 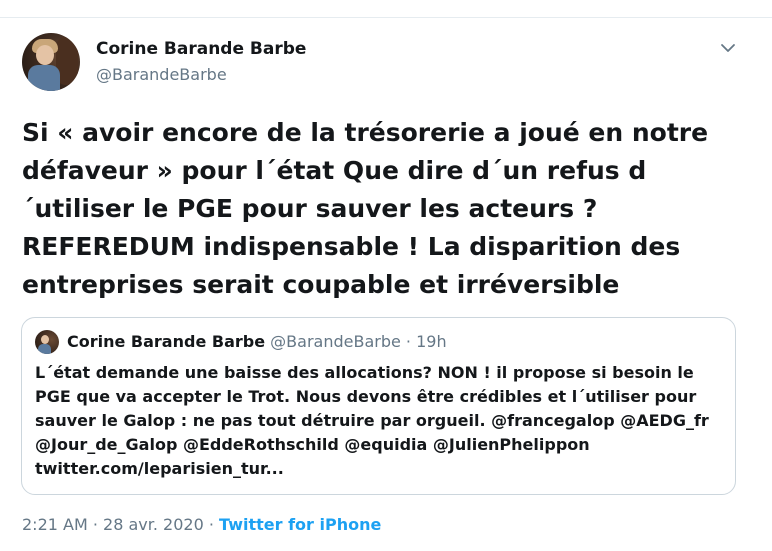 I want to click on author-handle: @BarandeBarbe, so click(x=161, y=74).